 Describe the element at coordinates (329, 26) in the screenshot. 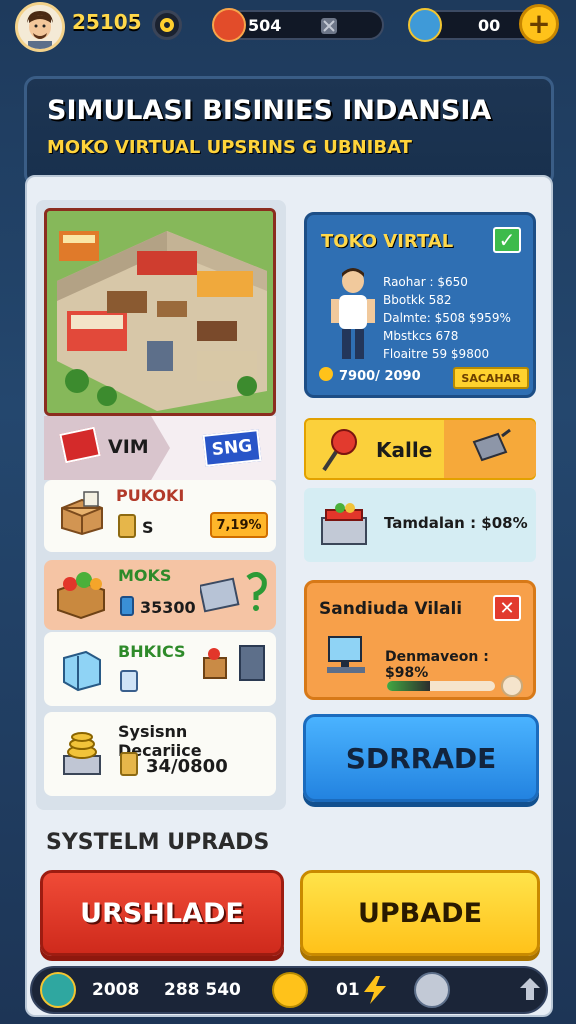

I see `tool-icon` at that location.